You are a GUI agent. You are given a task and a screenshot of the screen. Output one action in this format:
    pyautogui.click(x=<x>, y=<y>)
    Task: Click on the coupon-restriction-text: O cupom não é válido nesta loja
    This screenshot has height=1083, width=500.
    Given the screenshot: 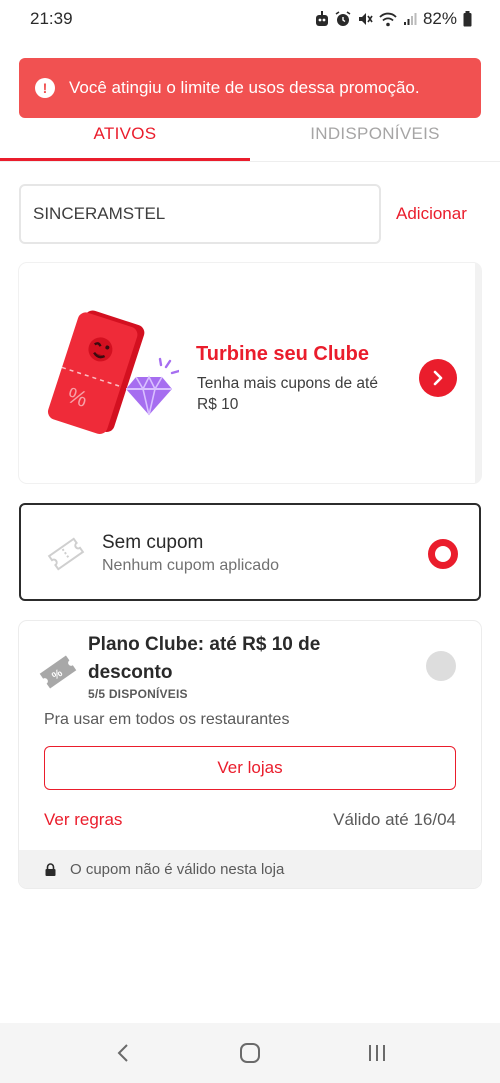 What is the action you would take?
    pyautogui.click(x=177, y=869)
    